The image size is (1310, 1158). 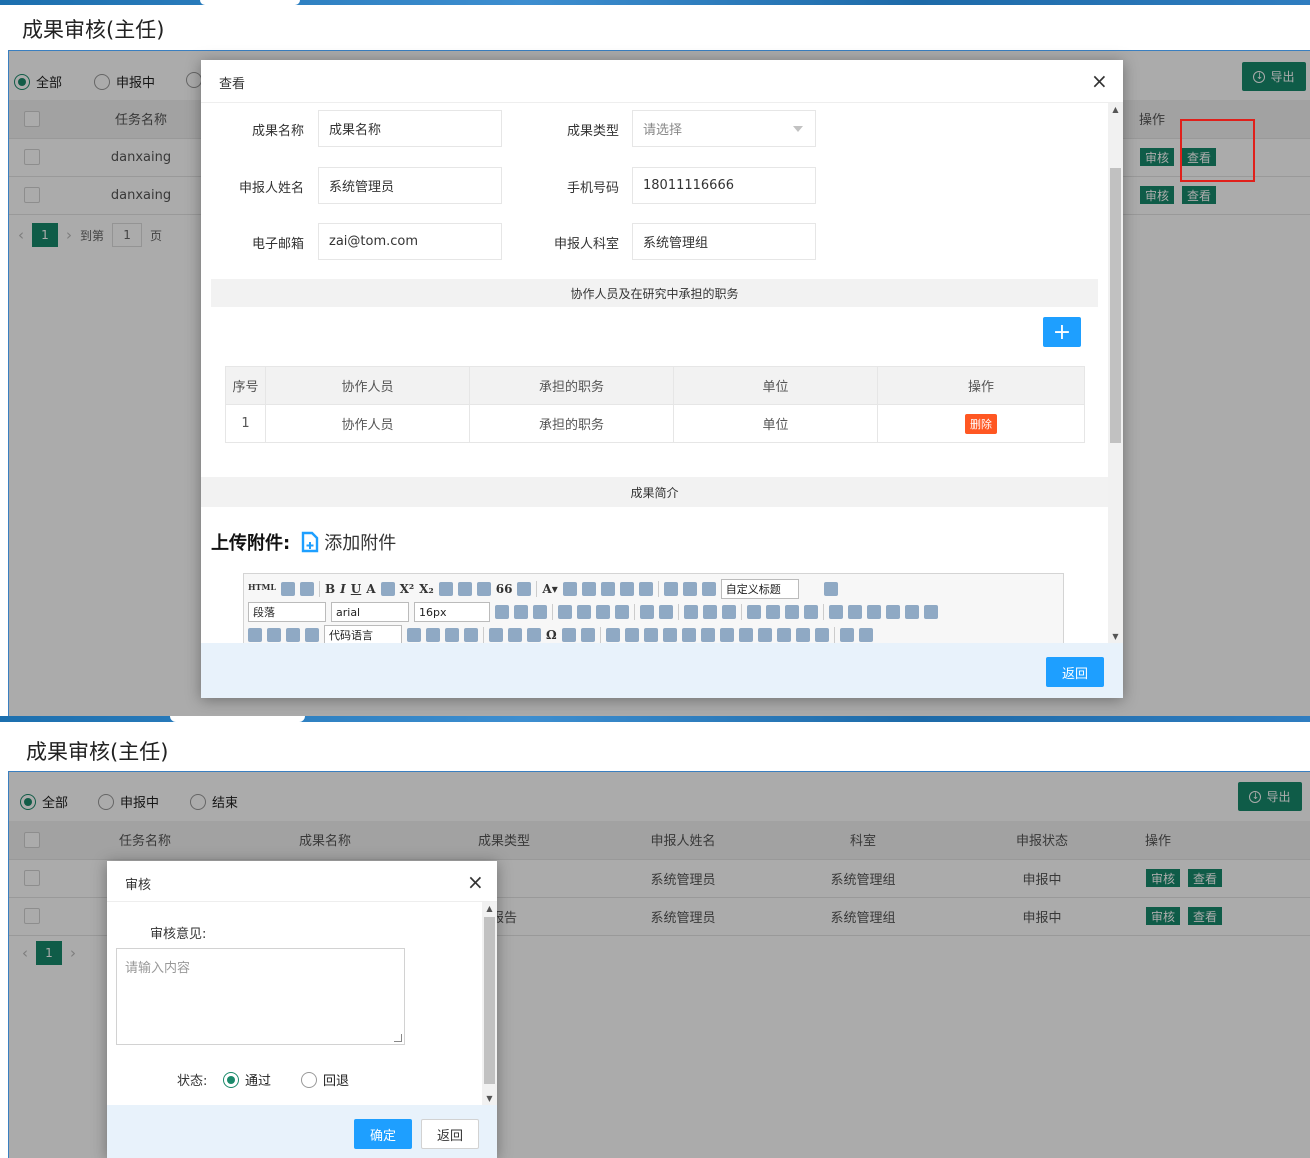 What do you see at coordinates (255, 635) in the screenshot?
I see `attachment-icon` at bounding box center [255, 635].